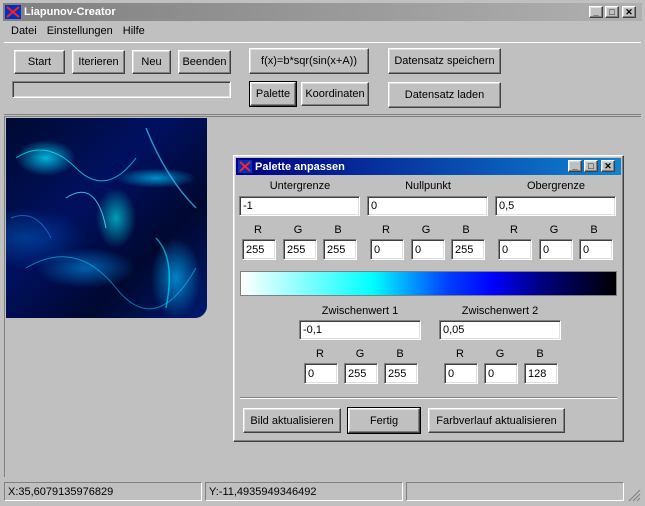 This screenshot has width=645, height=506. What do you see at coordinates (103, 491) in the screenshot?
I see `status-x-coordinate: X:35,6079135976829` at bounding box center [103, 491].